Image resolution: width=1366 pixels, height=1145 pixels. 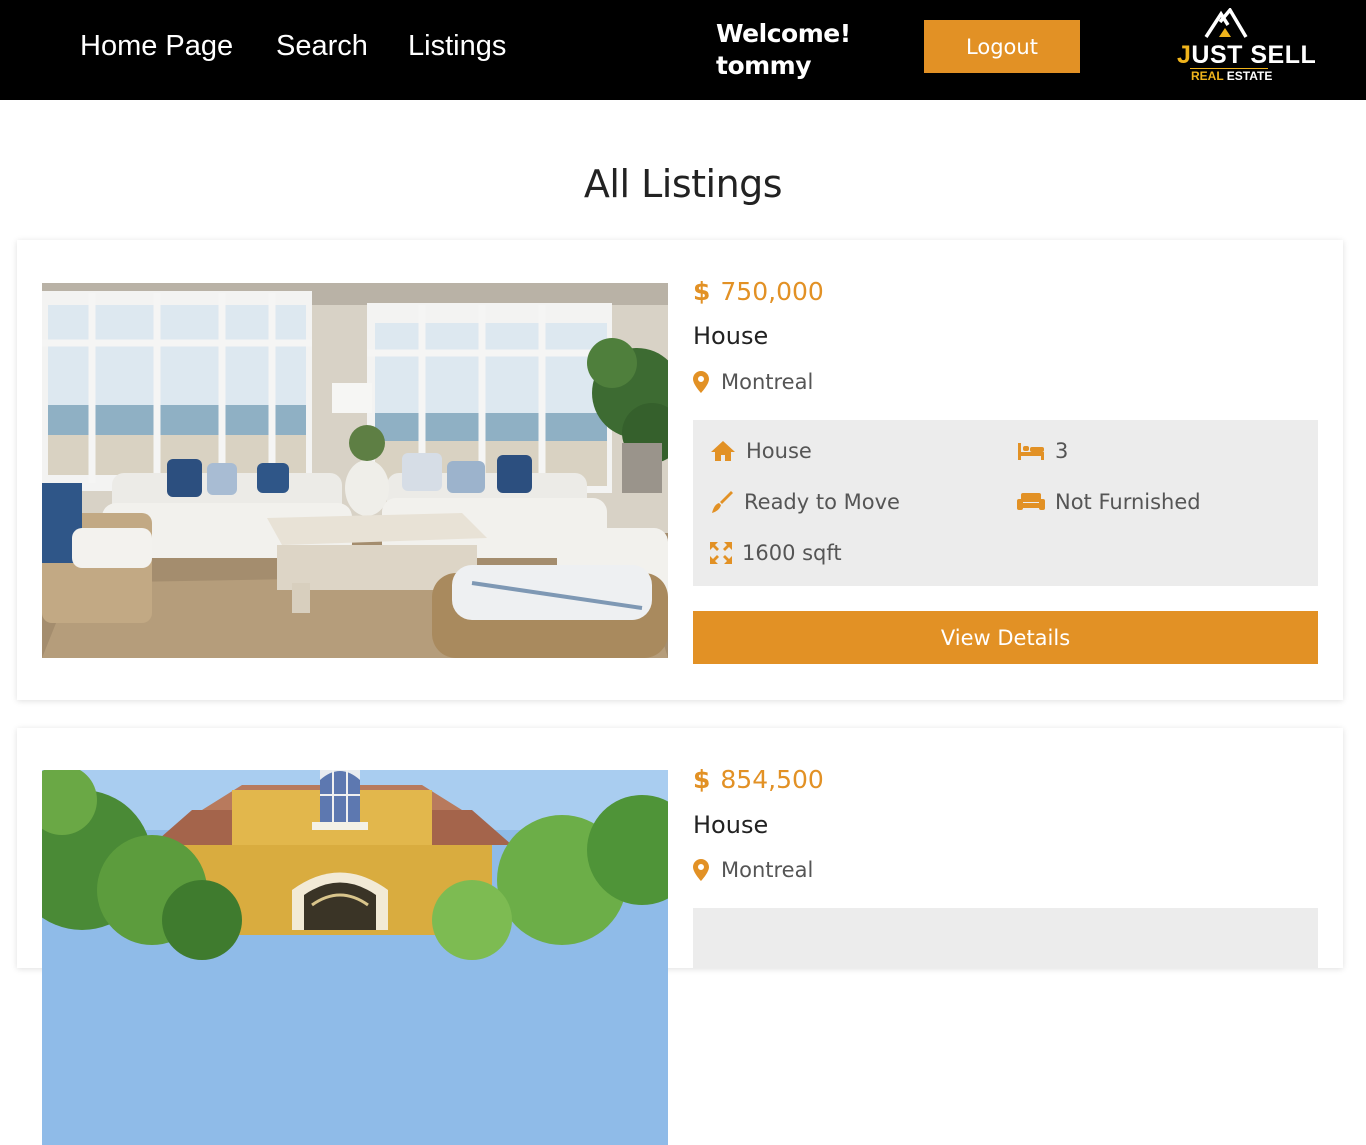 What do you see at coordinates (772, 779) in the screenshot?
I see `price-value: 854,500` at bounding box center [772, 779].